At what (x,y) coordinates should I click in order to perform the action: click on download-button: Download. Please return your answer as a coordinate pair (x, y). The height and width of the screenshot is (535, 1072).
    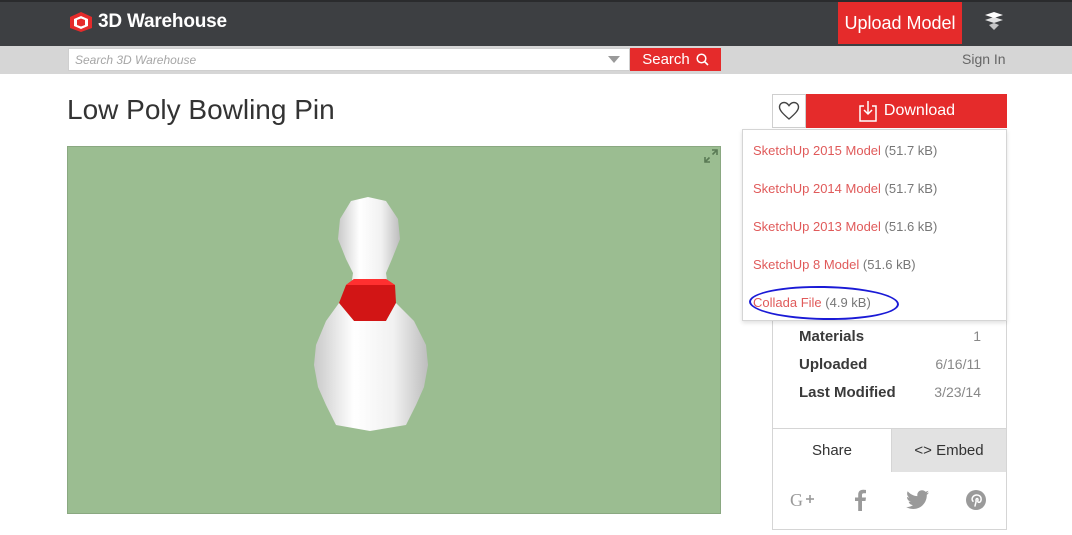
    Looking at the image, I should click on (906, 111).